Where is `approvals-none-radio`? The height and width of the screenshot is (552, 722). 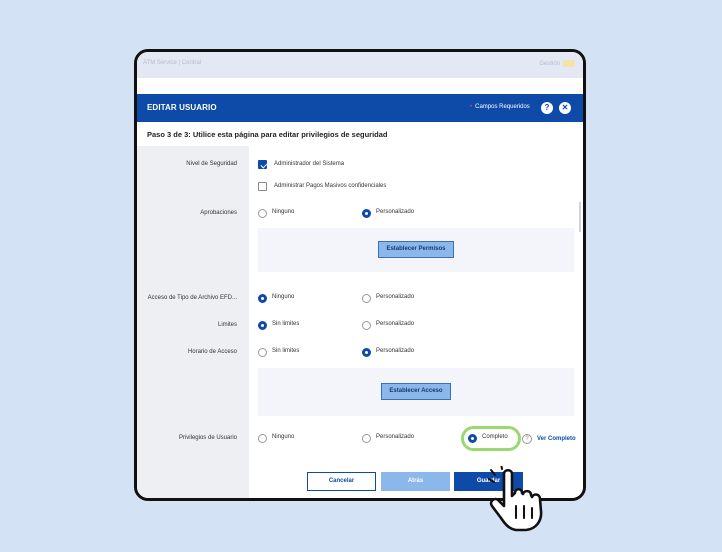
approvals-none-radio is located at coordinates (262, 213).